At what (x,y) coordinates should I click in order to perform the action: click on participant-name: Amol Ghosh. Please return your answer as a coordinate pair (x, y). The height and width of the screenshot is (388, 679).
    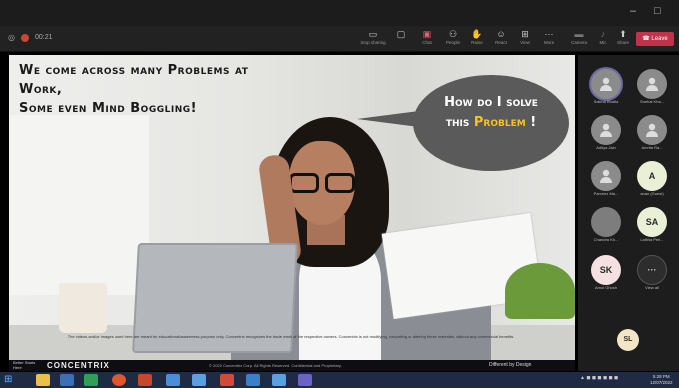
    Looking at the image, I should click on (605, 287).